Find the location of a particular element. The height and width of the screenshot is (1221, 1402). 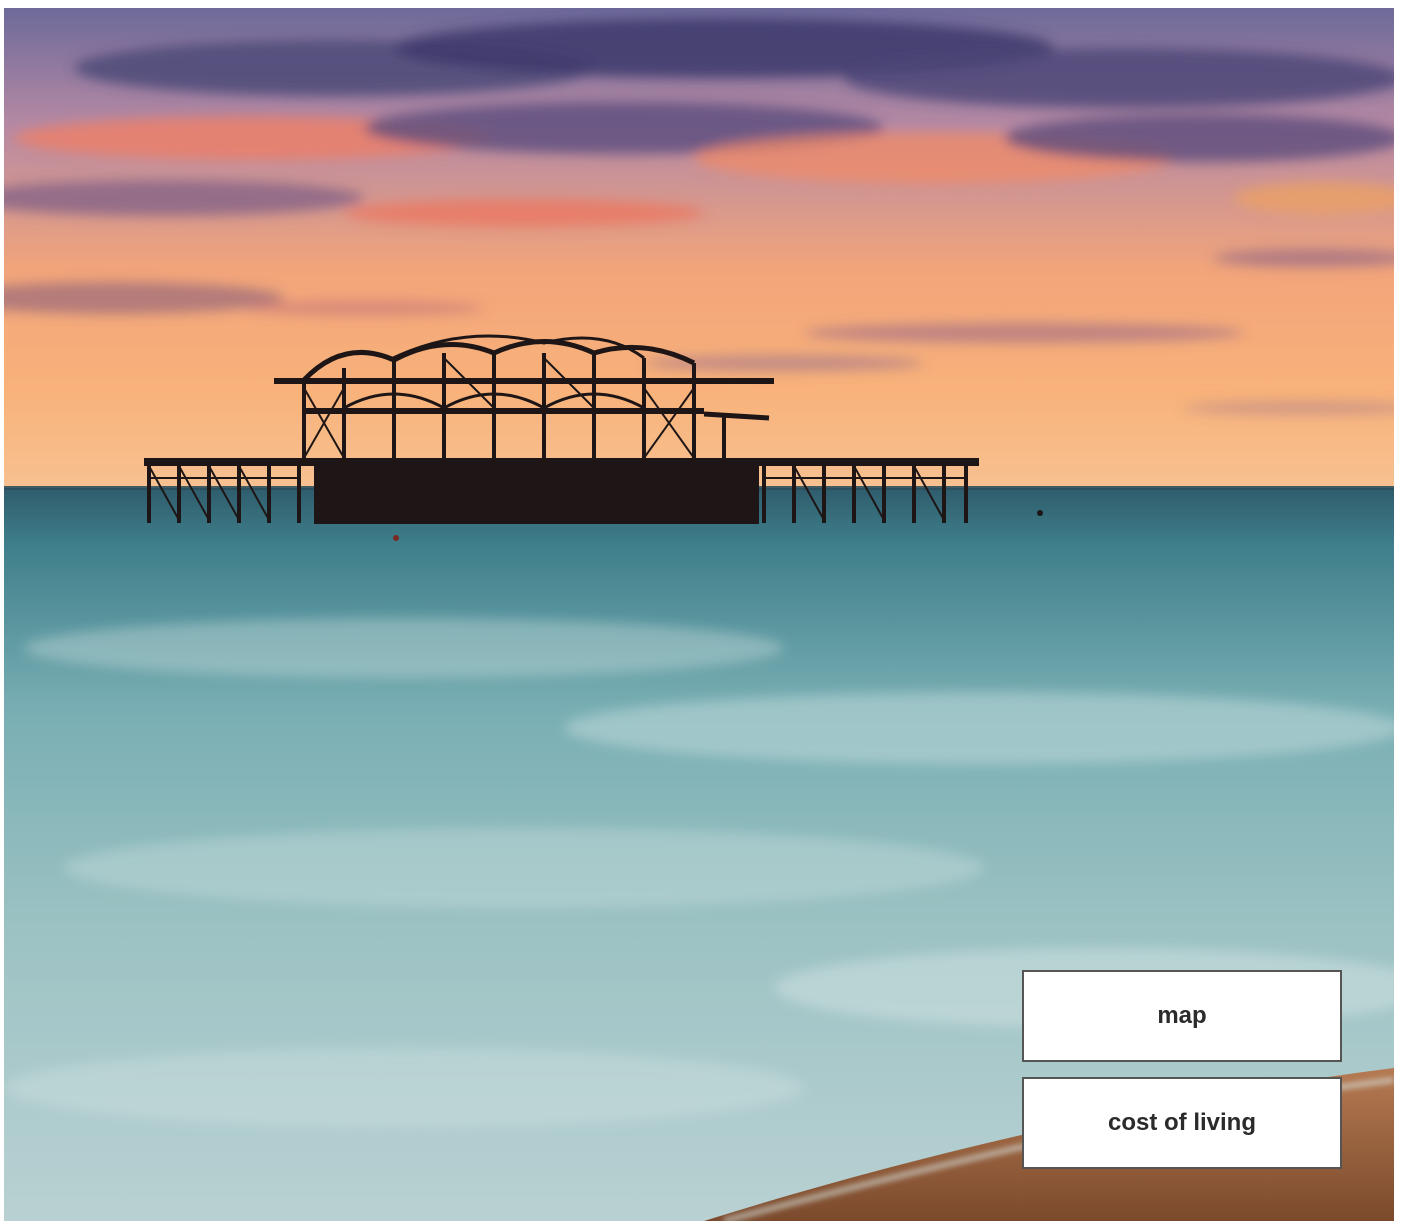

cost-of-living-button: cost of living is located at coordinates (1182, 1123).